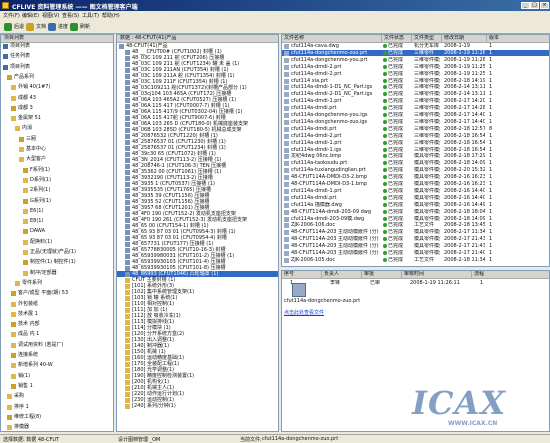  What do you see at coordinates (415, 46) in the screenshot?
I see `table-row: cfut114a-cava.dwg 已完成 机分无车库 2008-1-19 1` at bounding box center [415, 46].